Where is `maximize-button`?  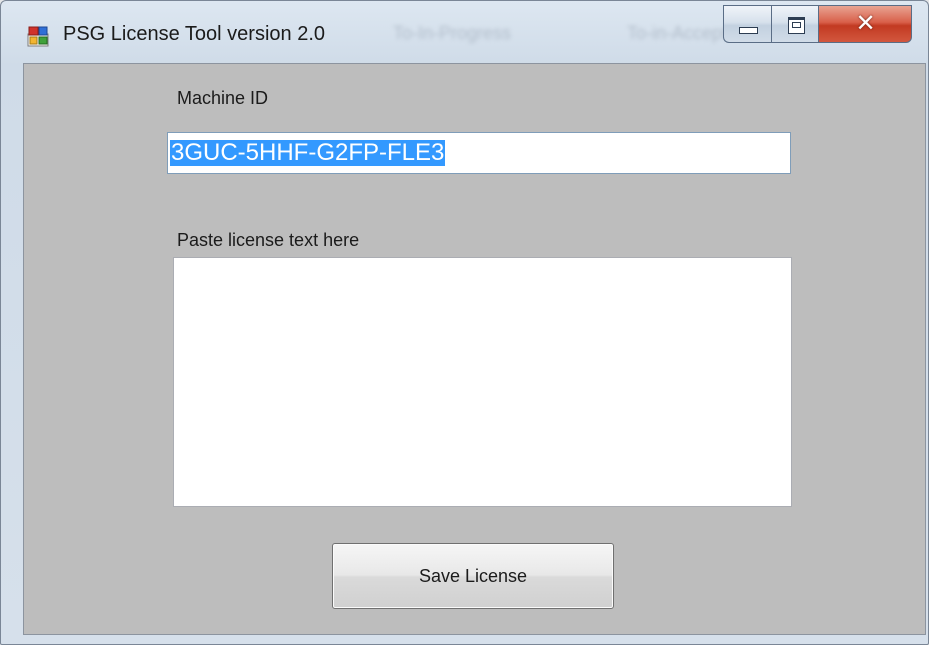 maximize-button is located at coordinates (795, 24).